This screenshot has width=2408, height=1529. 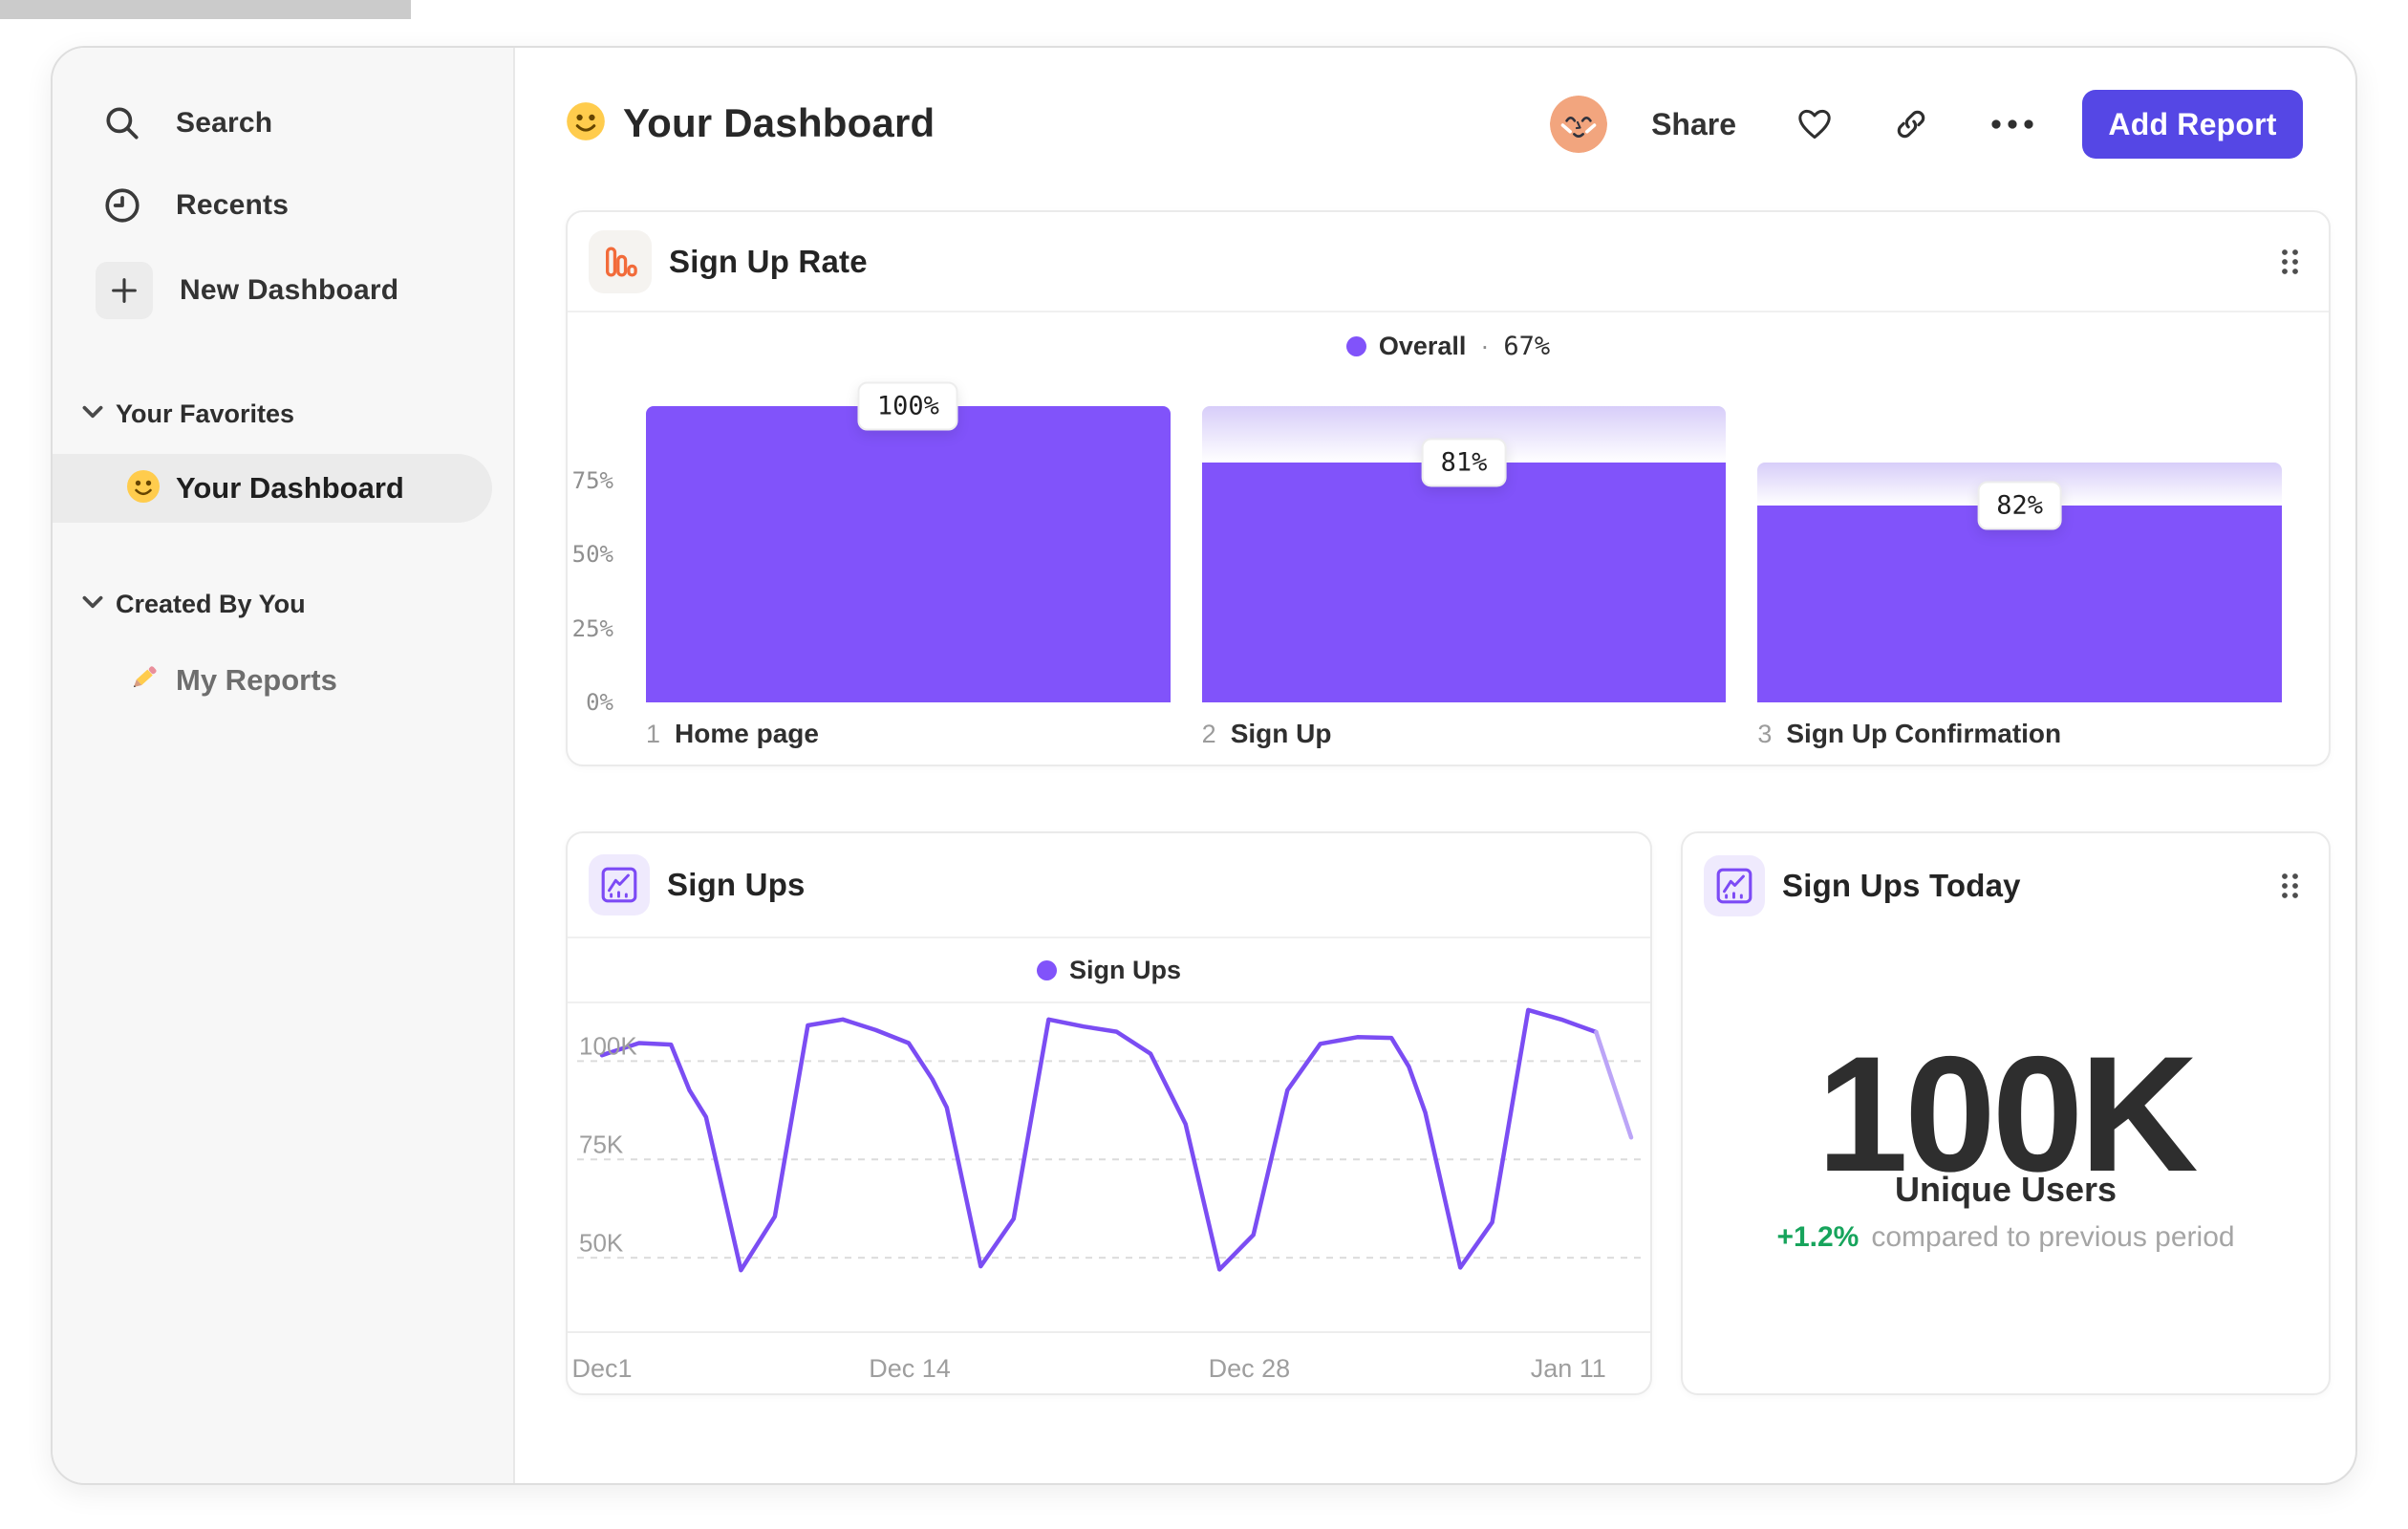 What do you see at coordinates (233, 205) in the screenshot?
I see `sidebar-item-label: Recents` at bounding box center [233, 205].